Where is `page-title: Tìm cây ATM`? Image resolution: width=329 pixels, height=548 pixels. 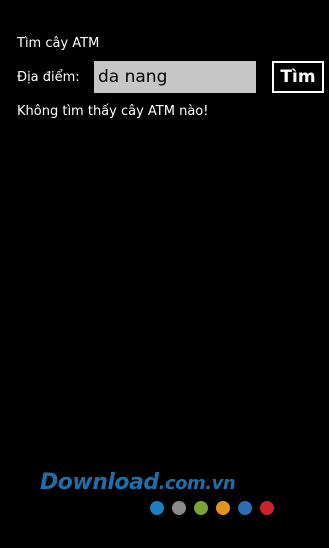 page-title: Tìm cây ATM is located at coordinates (58, 43).